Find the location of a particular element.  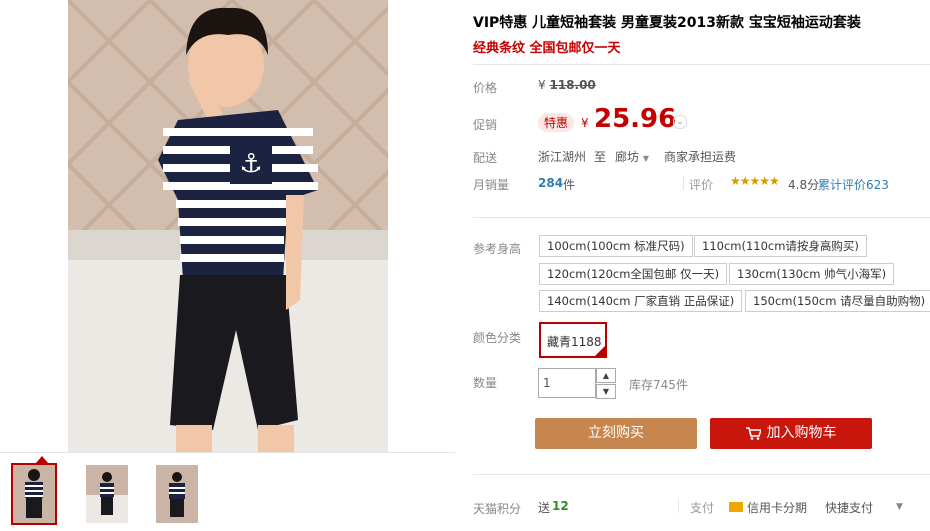

chevron-down-icon: ⌄ is located at coordinates (680, 122).